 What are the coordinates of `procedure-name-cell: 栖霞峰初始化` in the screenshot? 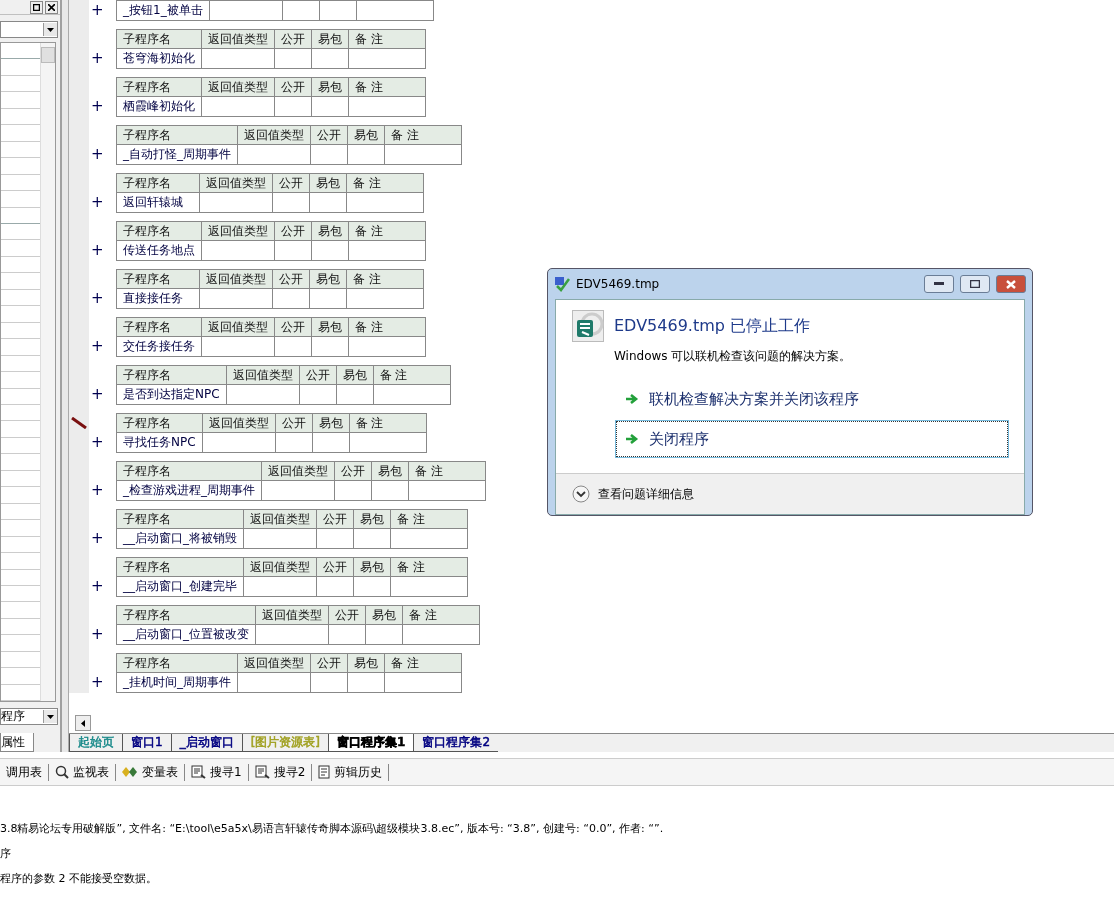 It's located at (159, 106).